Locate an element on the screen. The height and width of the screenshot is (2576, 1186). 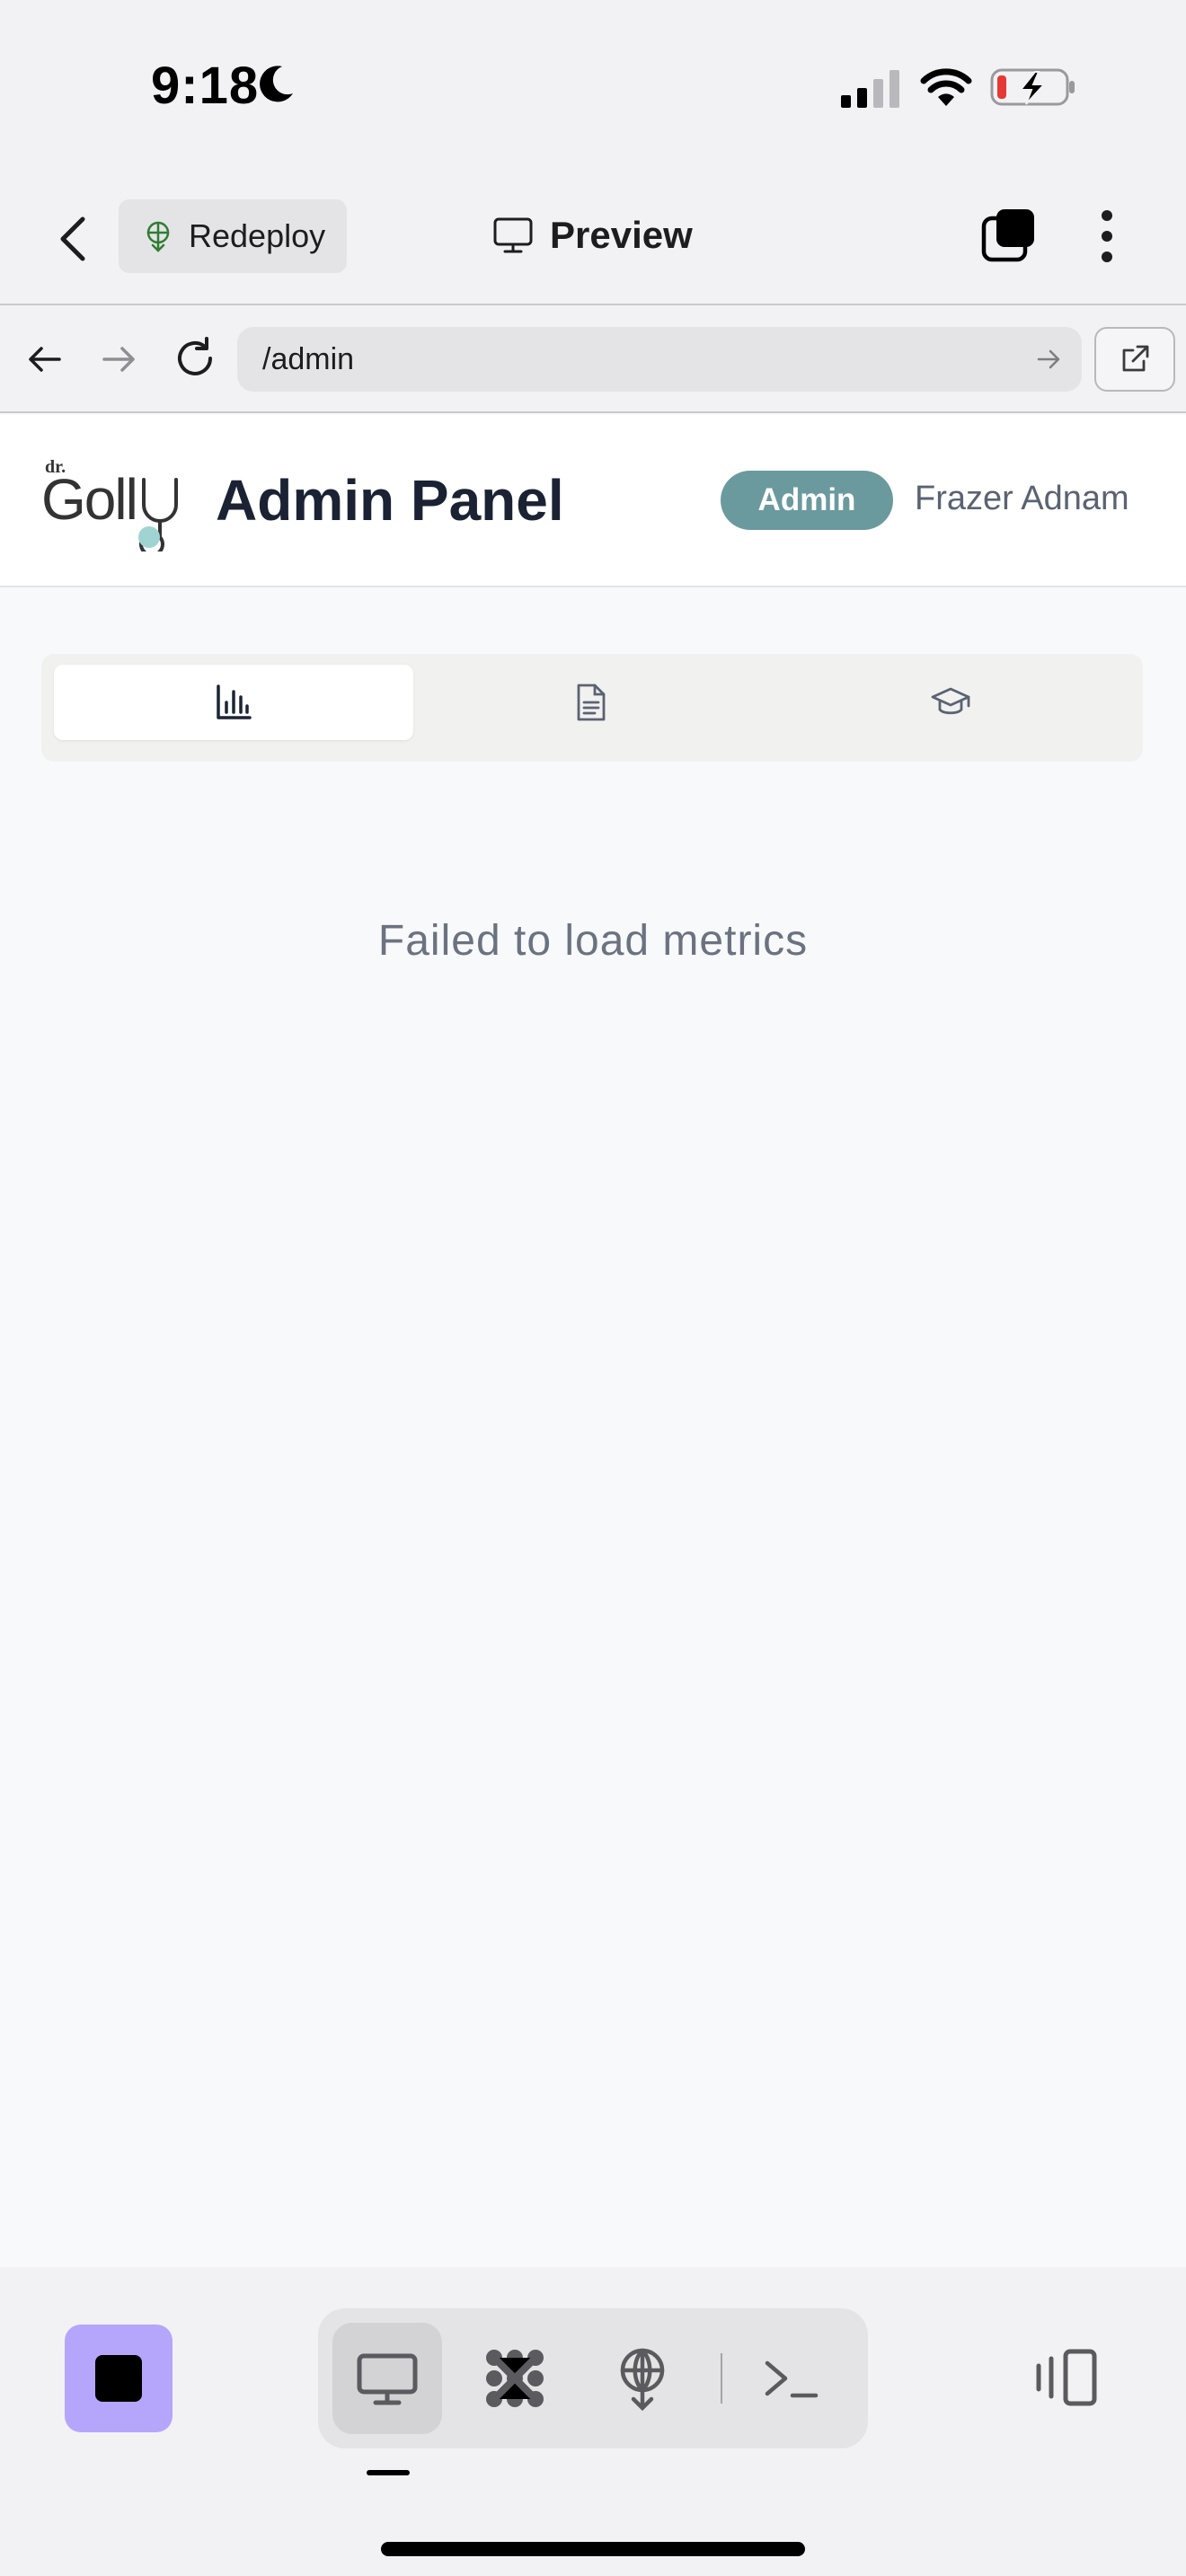
preview-title-text: Preview is located at coordinates (621, 235).